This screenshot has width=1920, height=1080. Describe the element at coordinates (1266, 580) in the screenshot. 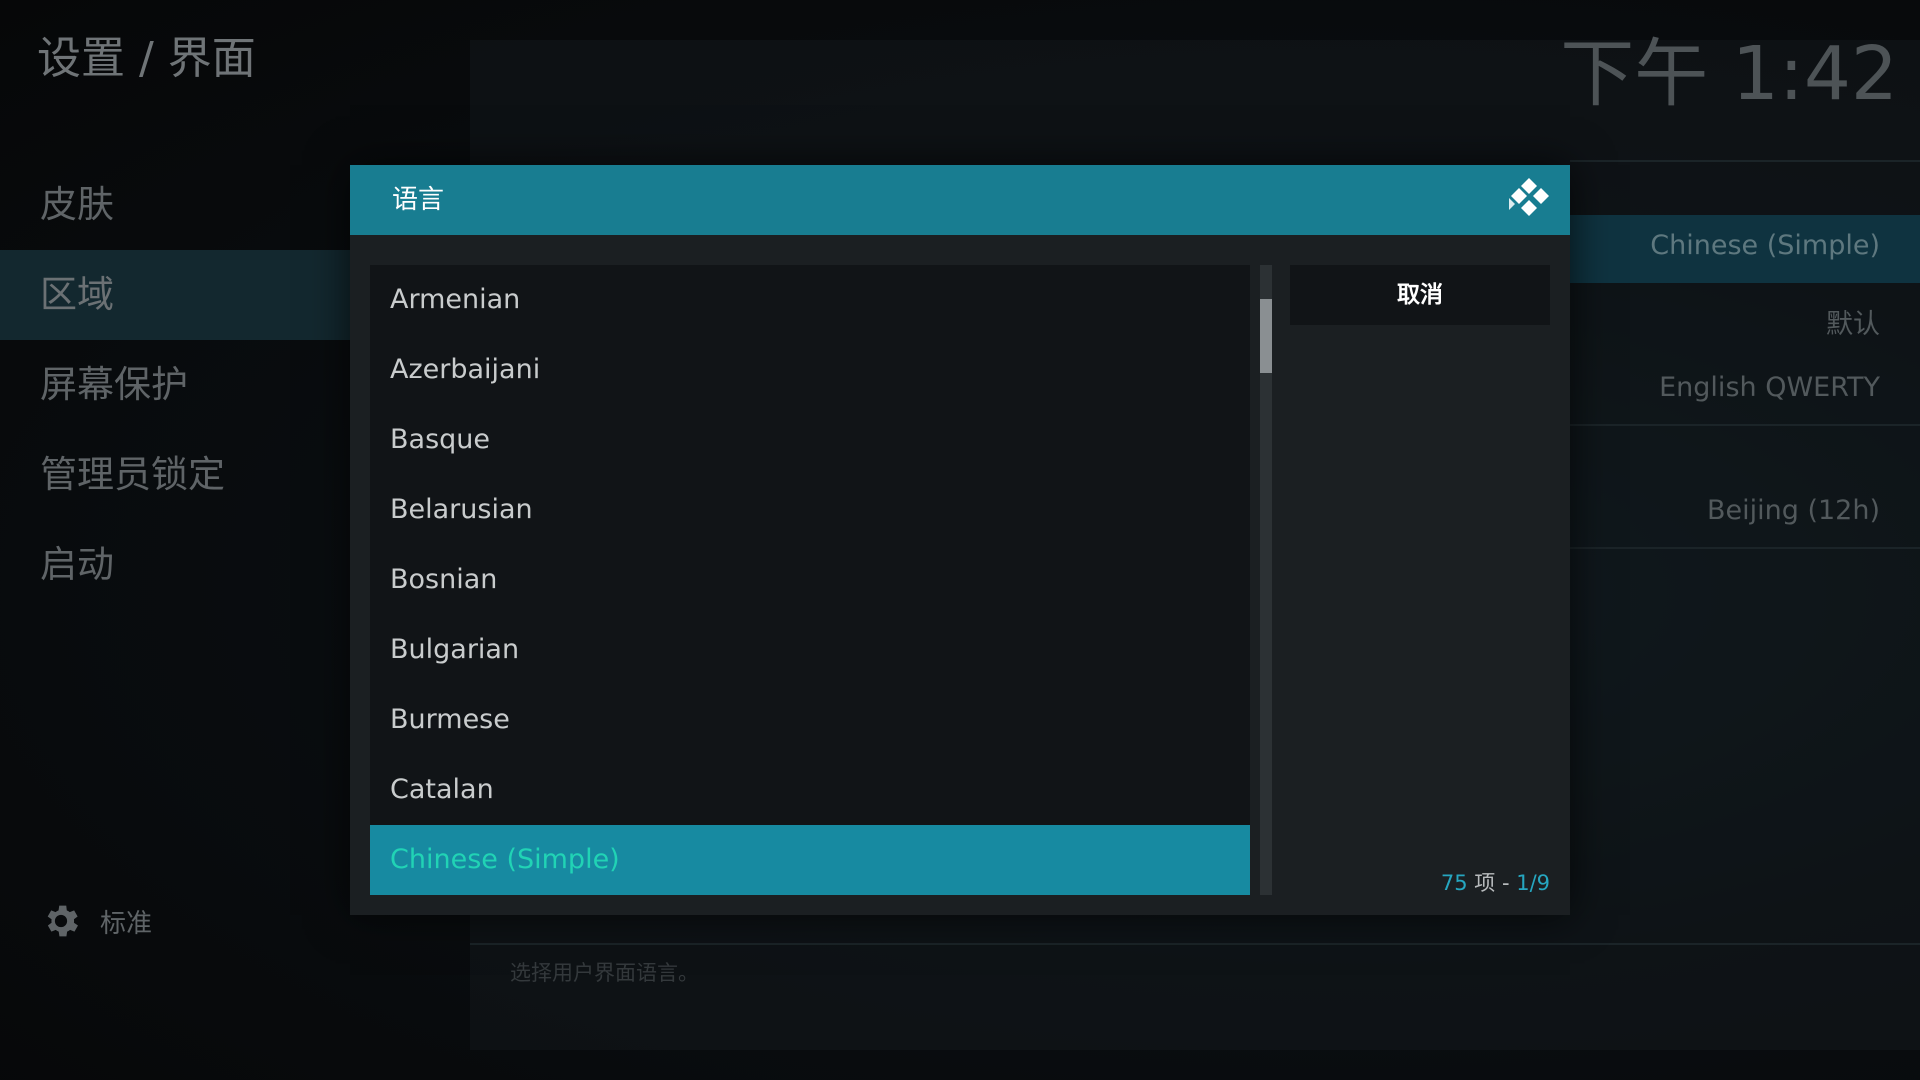

I see `list-scrollbar` at that location.